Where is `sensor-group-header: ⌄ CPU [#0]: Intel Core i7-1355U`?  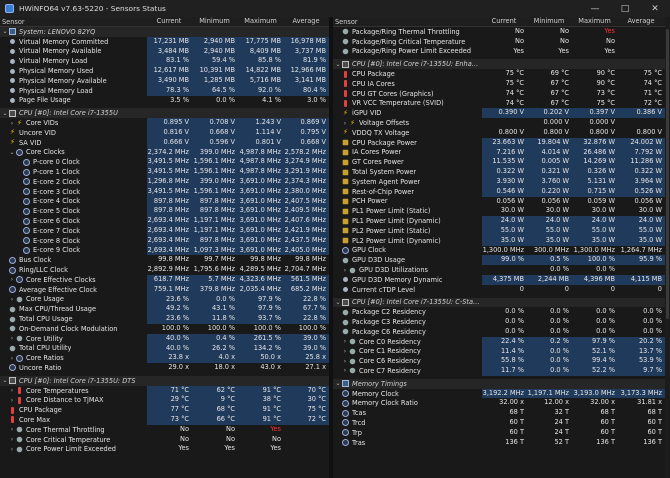
sensor-group-header: ⌄ CPU [#0]: Intel Core i7-1355U is located at coordinates (164, 113).